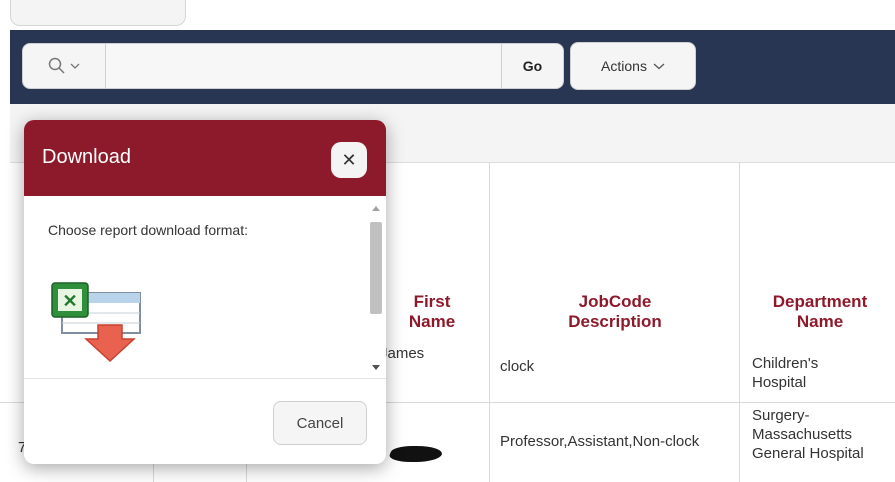 The width and height of the screenshot is (895, 482). Describe the element at coordinates (205, 158) in the screenshot. I see `dialog-header: Download ✕` at that location.